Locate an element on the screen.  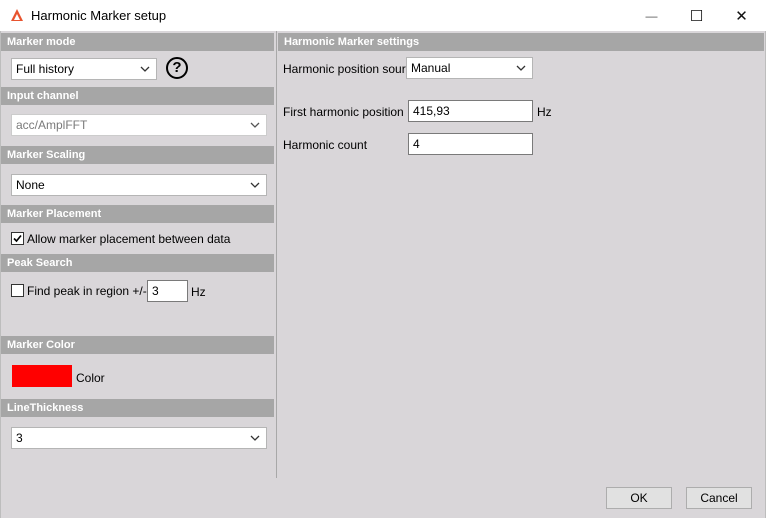
maximize-icon: ☐ is located at coordinates (696, 16).